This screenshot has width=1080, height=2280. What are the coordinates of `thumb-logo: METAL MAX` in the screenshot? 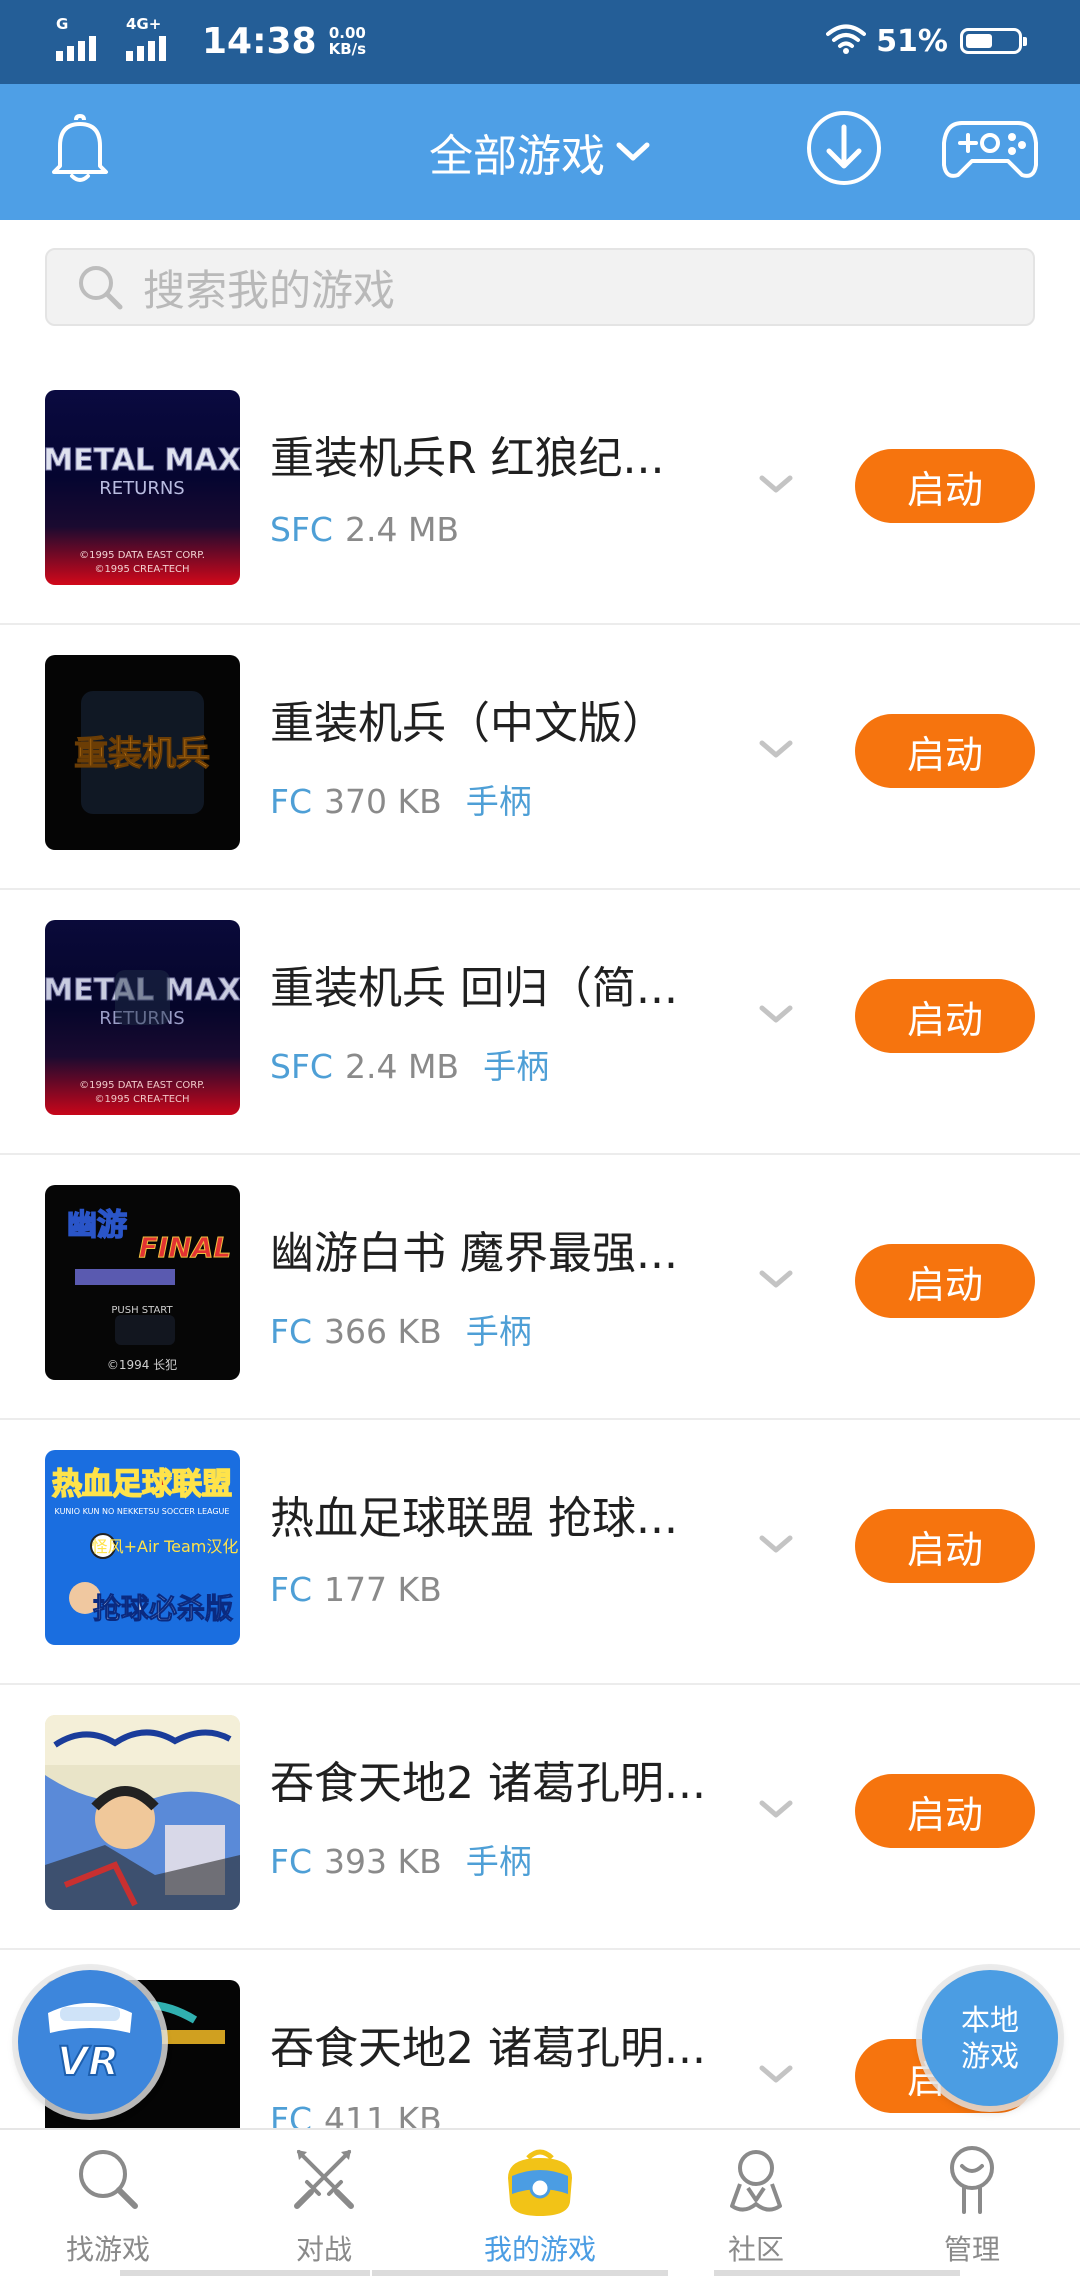 It's located at (142, 460).